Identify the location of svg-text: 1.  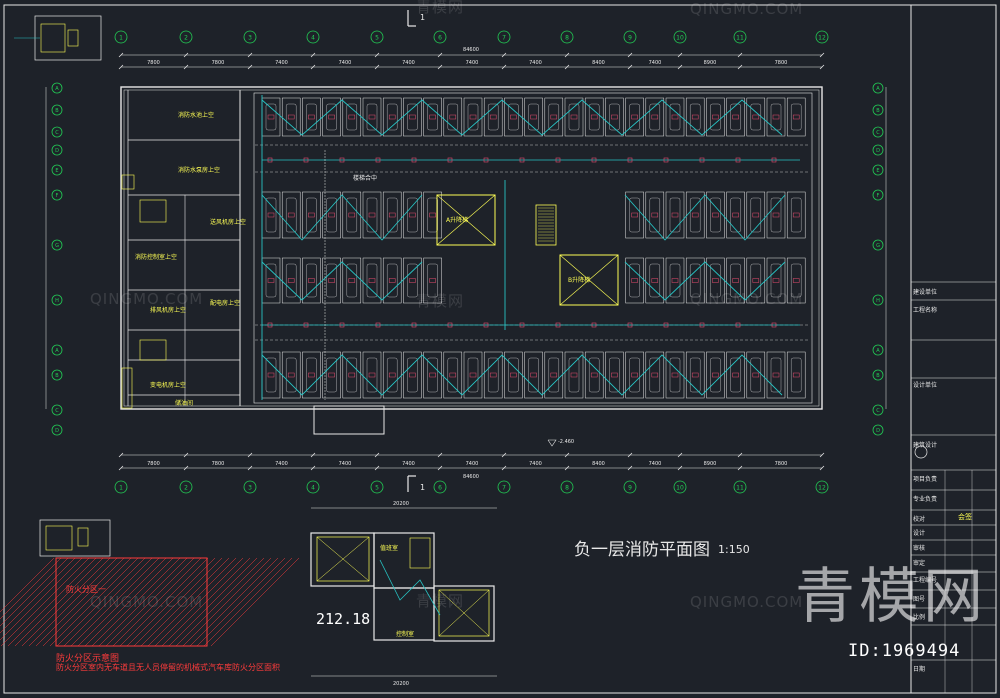
(422, 487).